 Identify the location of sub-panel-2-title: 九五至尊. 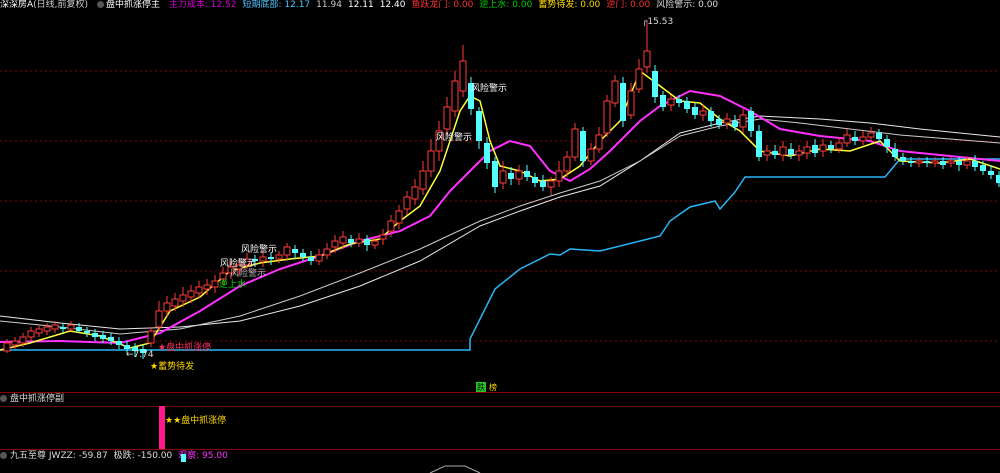
(28, 456).